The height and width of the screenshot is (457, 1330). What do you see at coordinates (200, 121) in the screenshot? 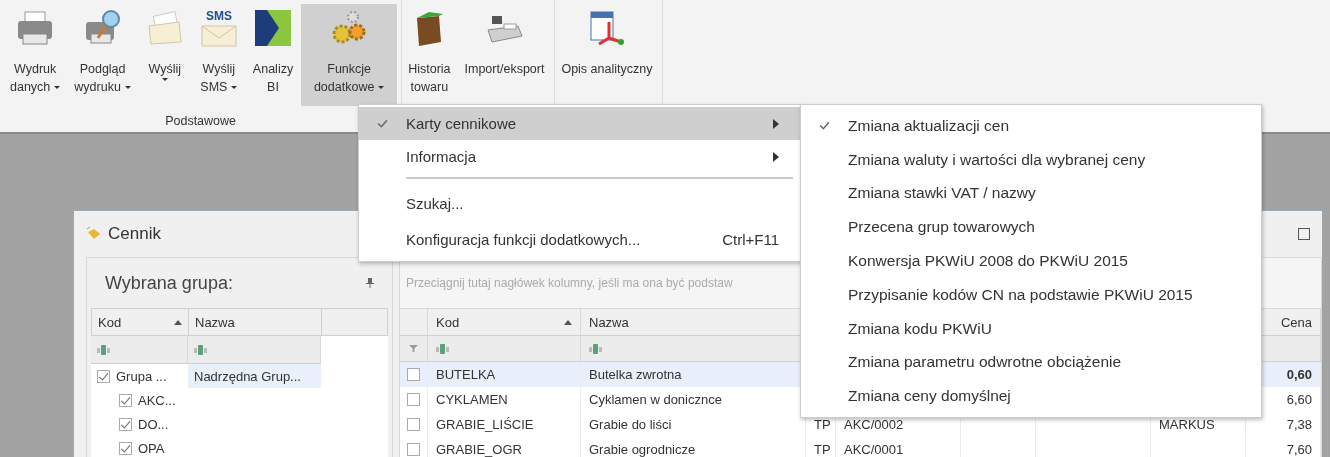
I see `ribbon-group-label: Podstawowe` at bounding box center [200, 121].